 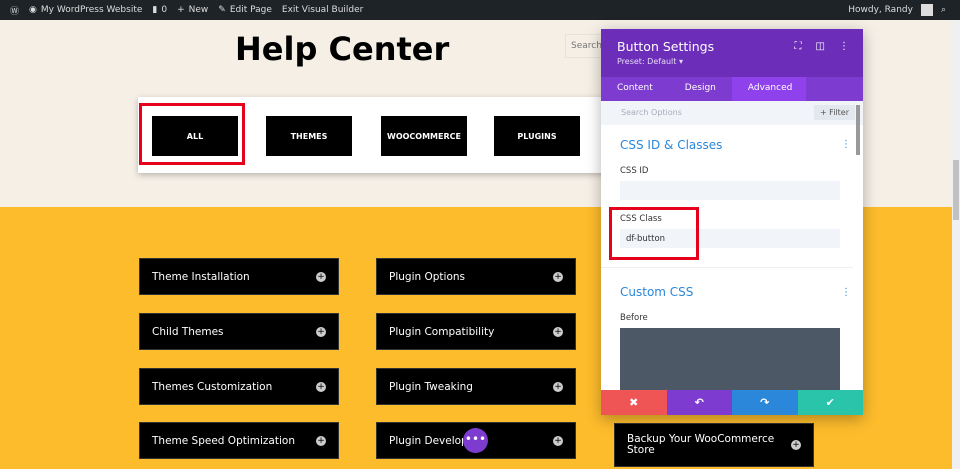 What do you see at coordinates (476, 276) in the screenshot?
I see `accordion-item: Plugin Options +` at bounding box center [476, 276].